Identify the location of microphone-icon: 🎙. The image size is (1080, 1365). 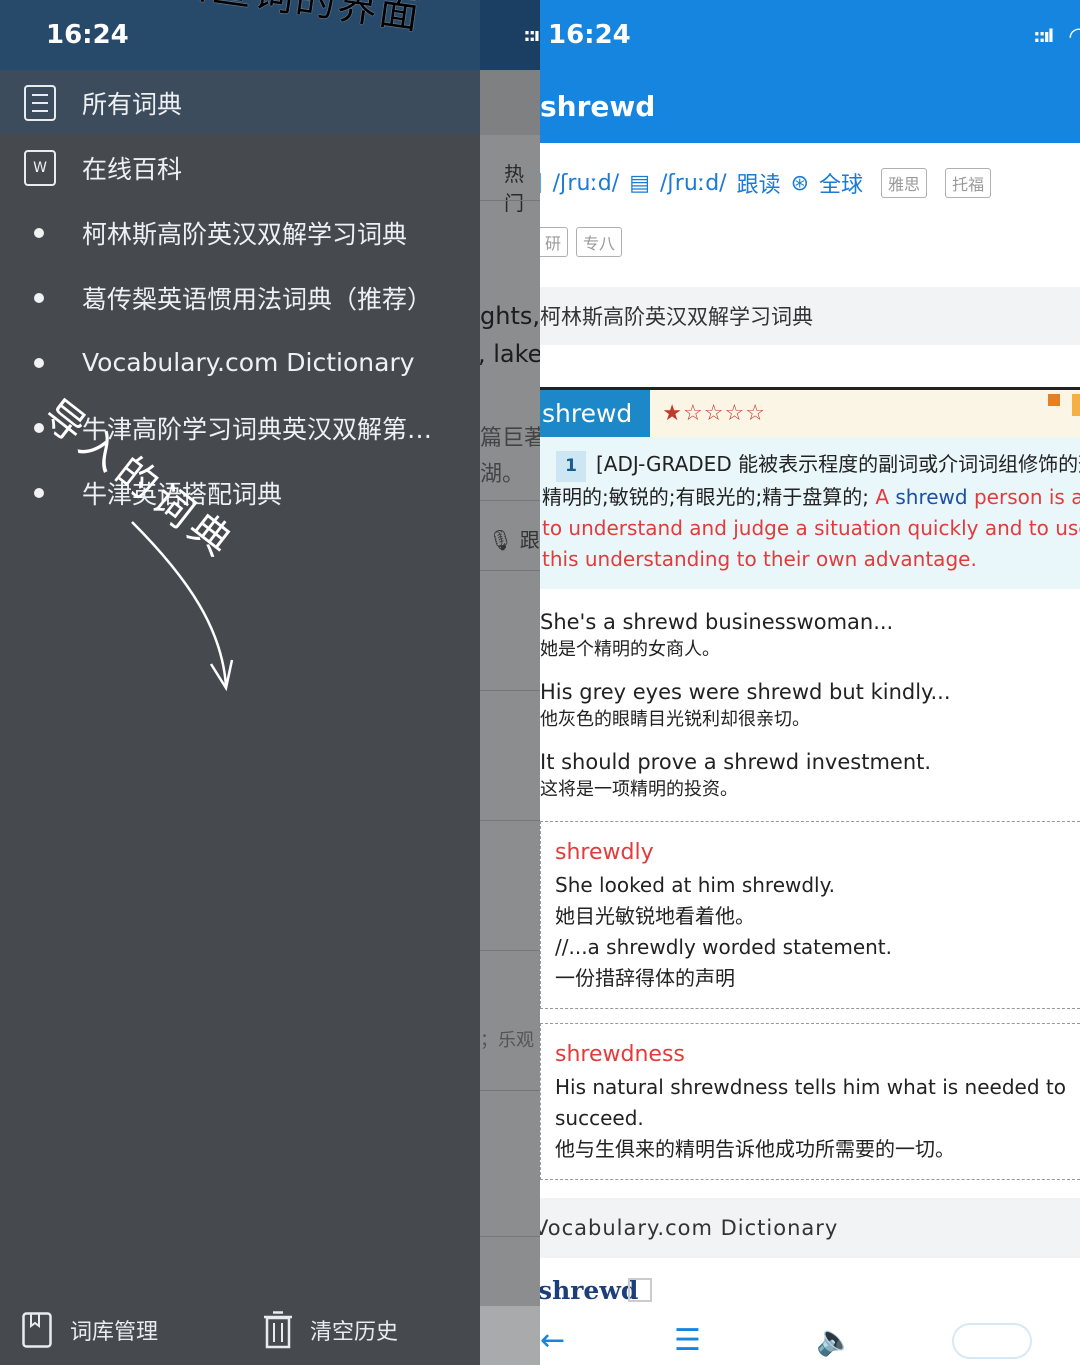
(501, 540).